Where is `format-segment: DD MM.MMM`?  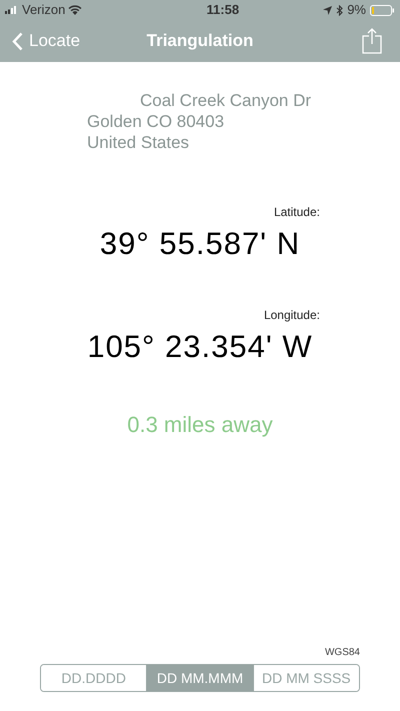
format-segment: DD MM.MMM is located at coordinates (199, 678).